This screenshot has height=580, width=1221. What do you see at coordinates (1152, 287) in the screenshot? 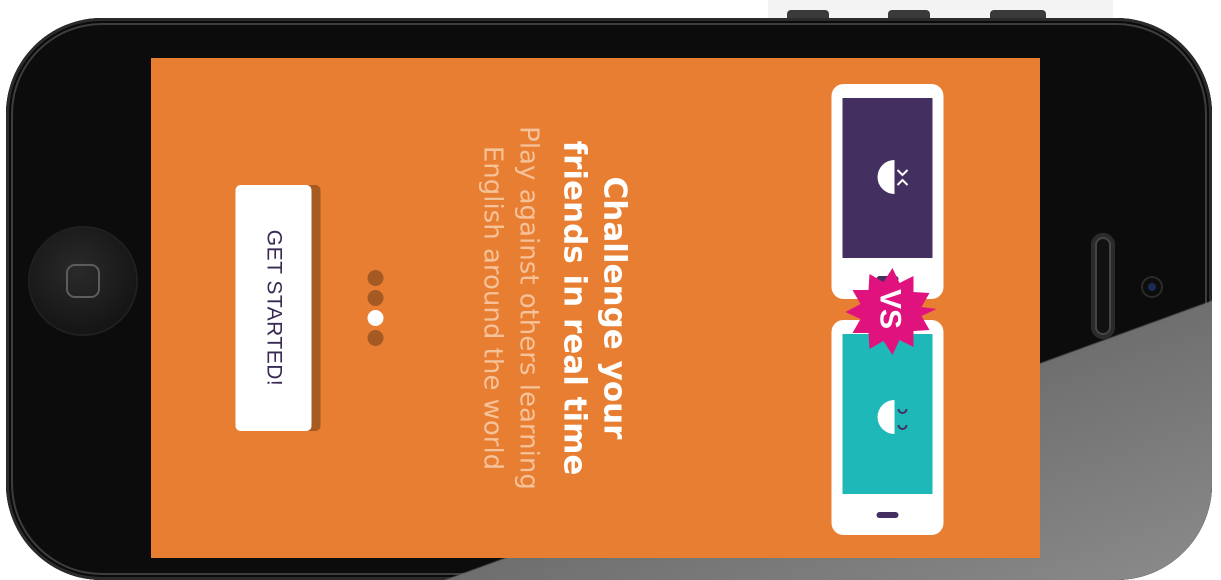
I see `front-camera` at bounding box center [1152, 287].